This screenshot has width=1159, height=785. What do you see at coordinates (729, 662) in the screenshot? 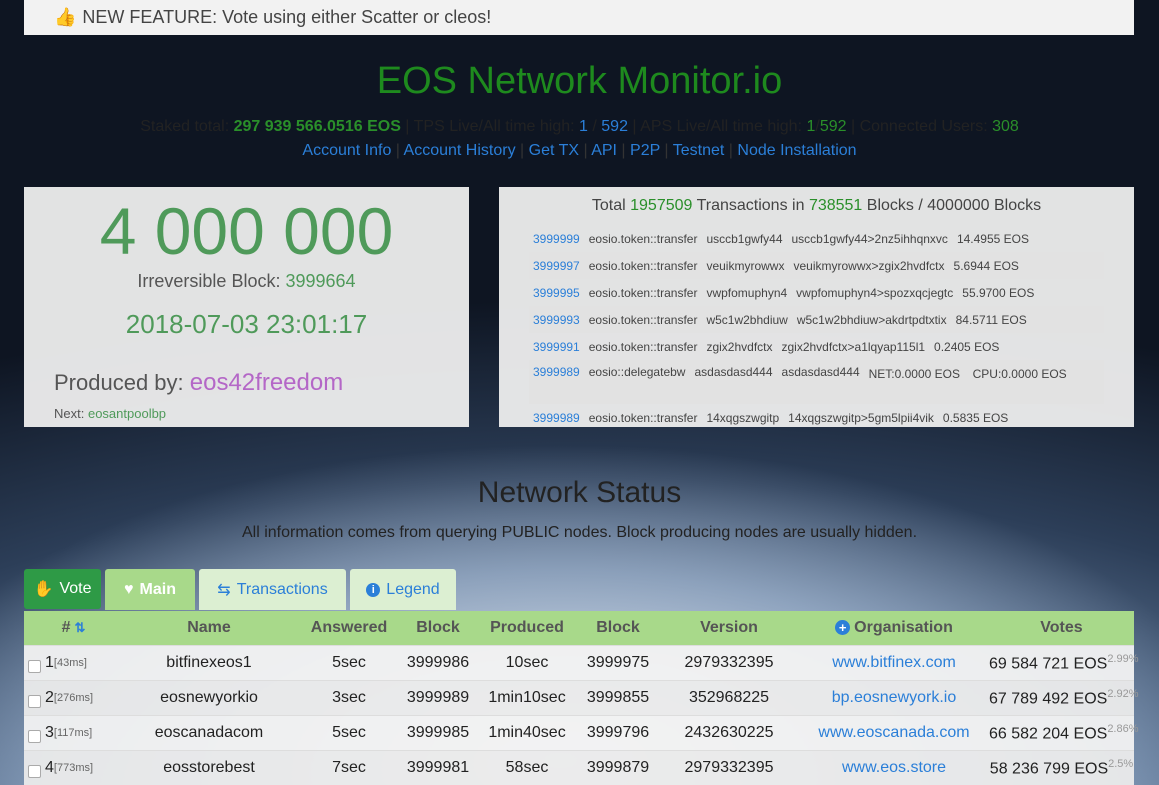
I see `row-version: 2979332395` at bounding box center [729, 662].